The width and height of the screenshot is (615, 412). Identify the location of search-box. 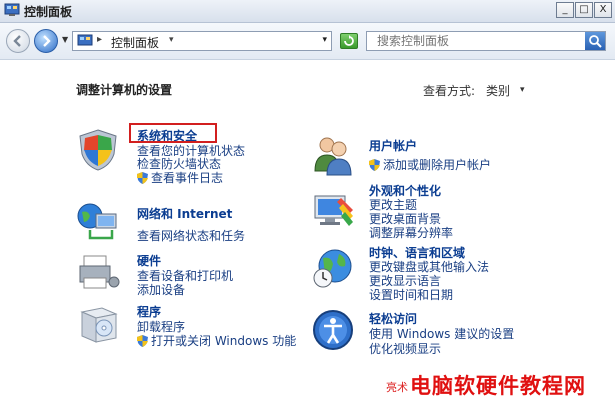
(486, 41).